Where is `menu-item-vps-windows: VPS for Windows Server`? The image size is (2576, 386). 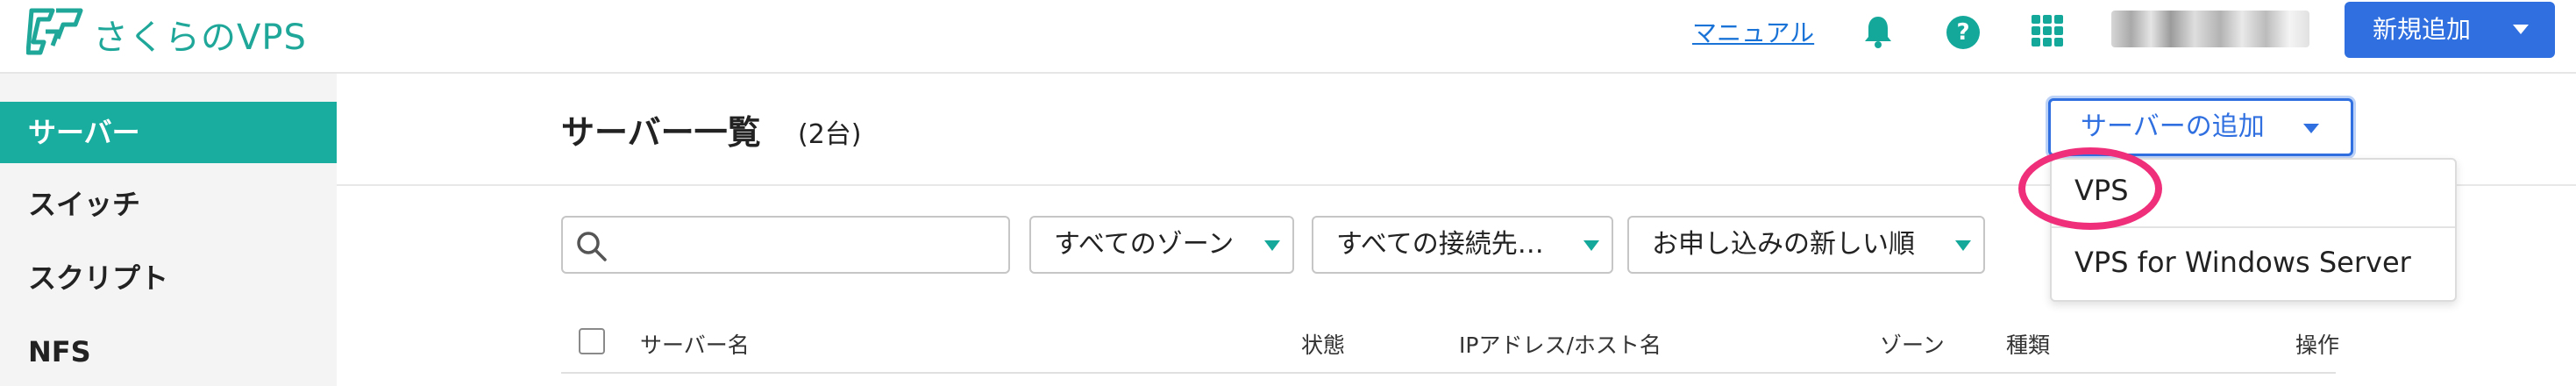 menu-item-vps-windows: VPS for Windows Server is located at coordinates (2242, 263).